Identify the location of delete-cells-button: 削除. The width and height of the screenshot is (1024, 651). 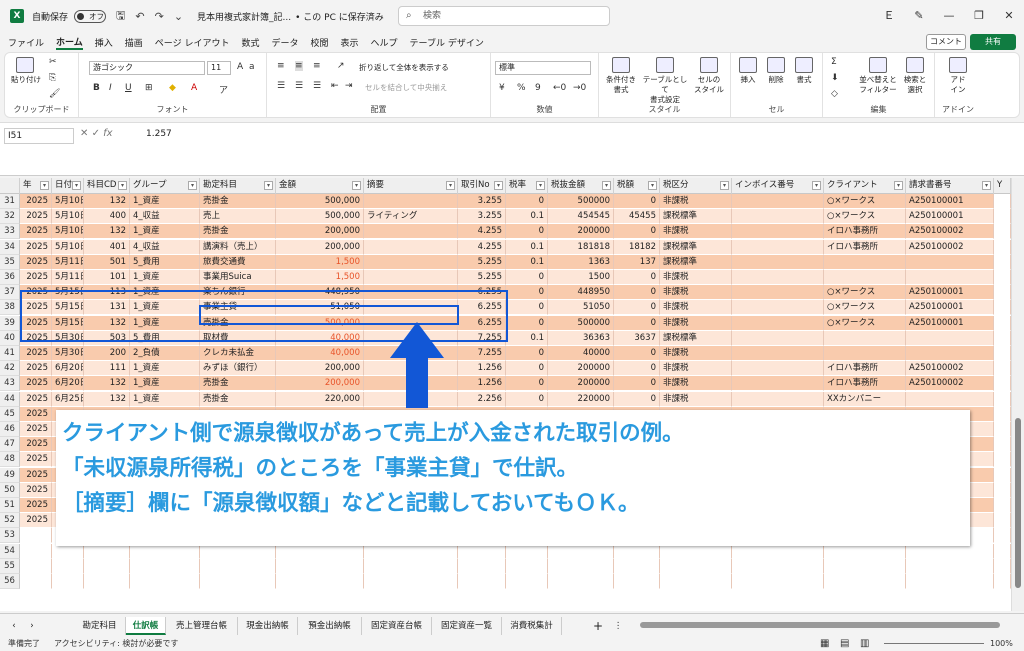
(776, 71).